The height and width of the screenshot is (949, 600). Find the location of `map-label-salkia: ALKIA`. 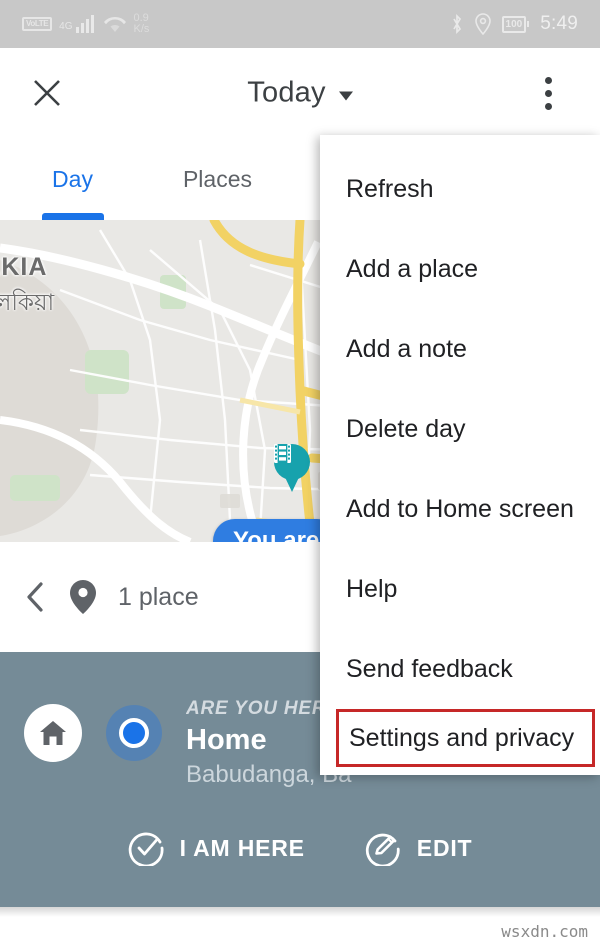

map-label-salkia: ALKIA is located at coordinates (24, 267).